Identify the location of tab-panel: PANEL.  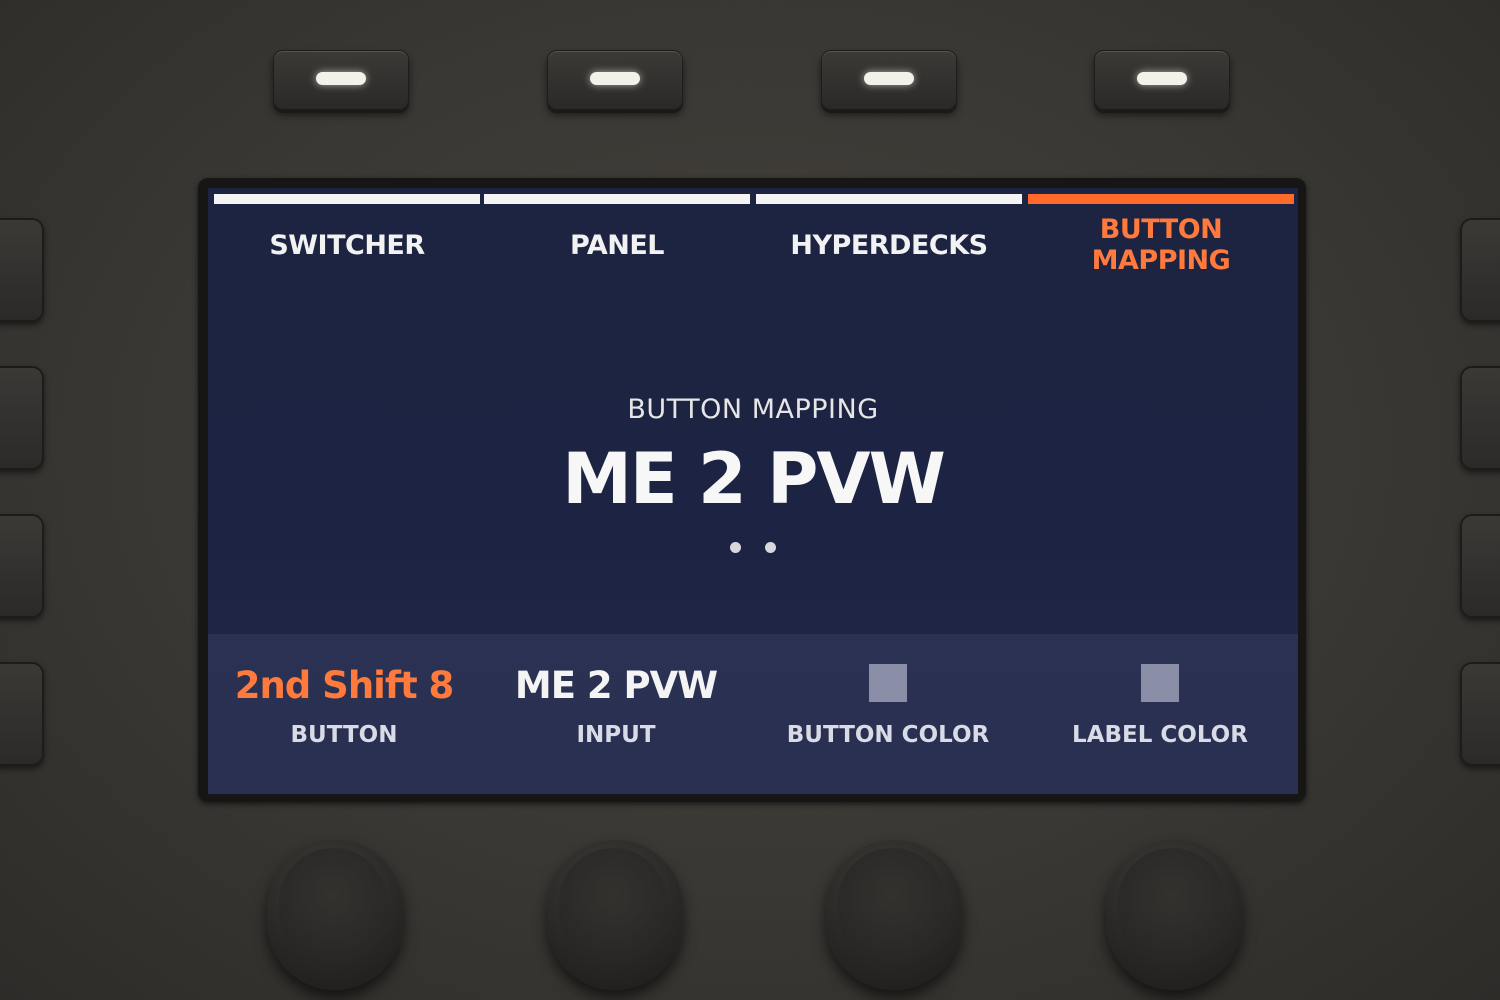
(617, 239).